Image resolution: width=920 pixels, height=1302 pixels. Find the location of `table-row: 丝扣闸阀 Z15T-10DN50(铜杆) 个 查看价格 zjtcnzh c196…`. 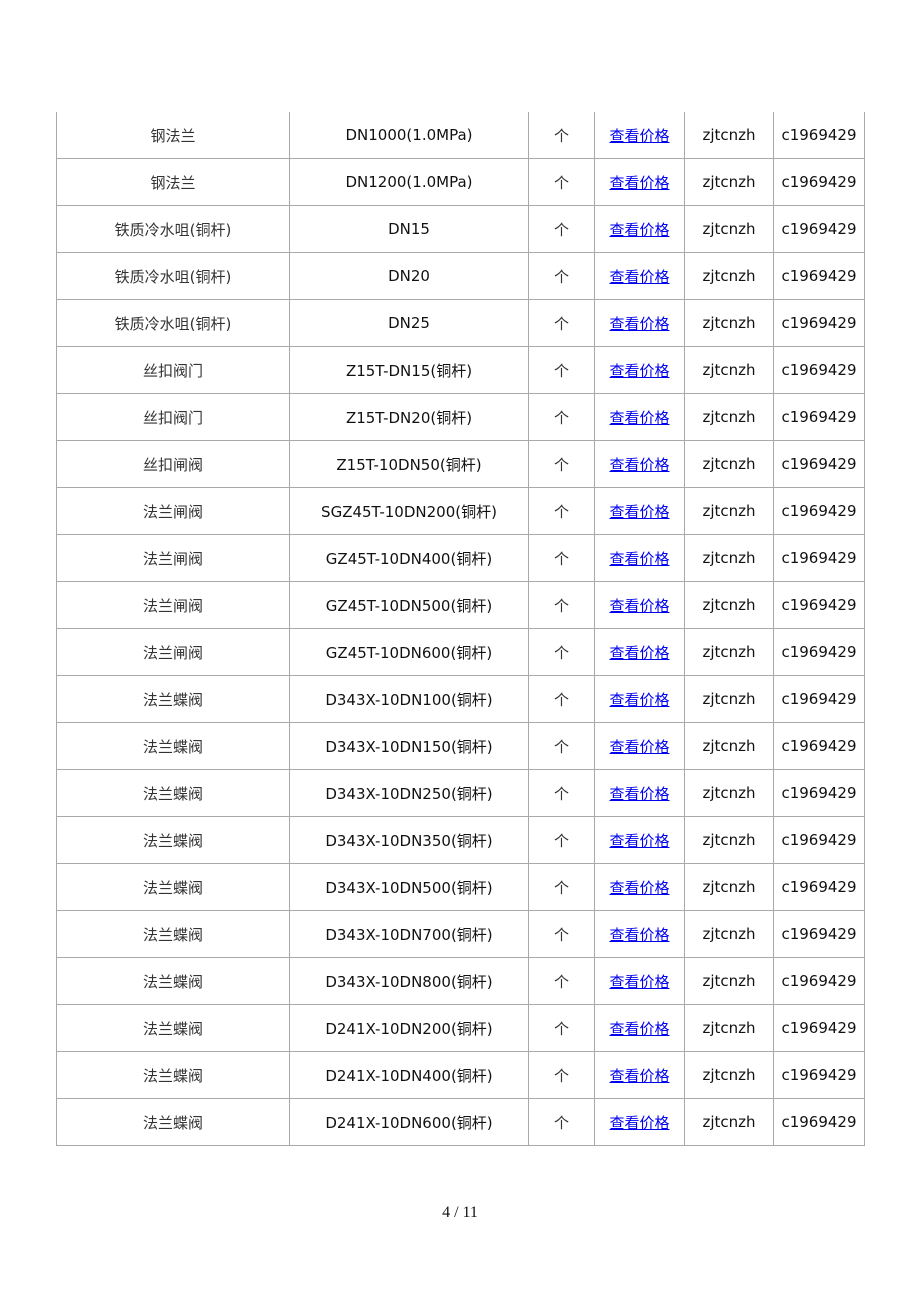

table-row: 丝扣闸阀 Z15T-10DN50(铜杆) 个 查看价格 zjtcnzh c196… is located at coordinates (460, 464).